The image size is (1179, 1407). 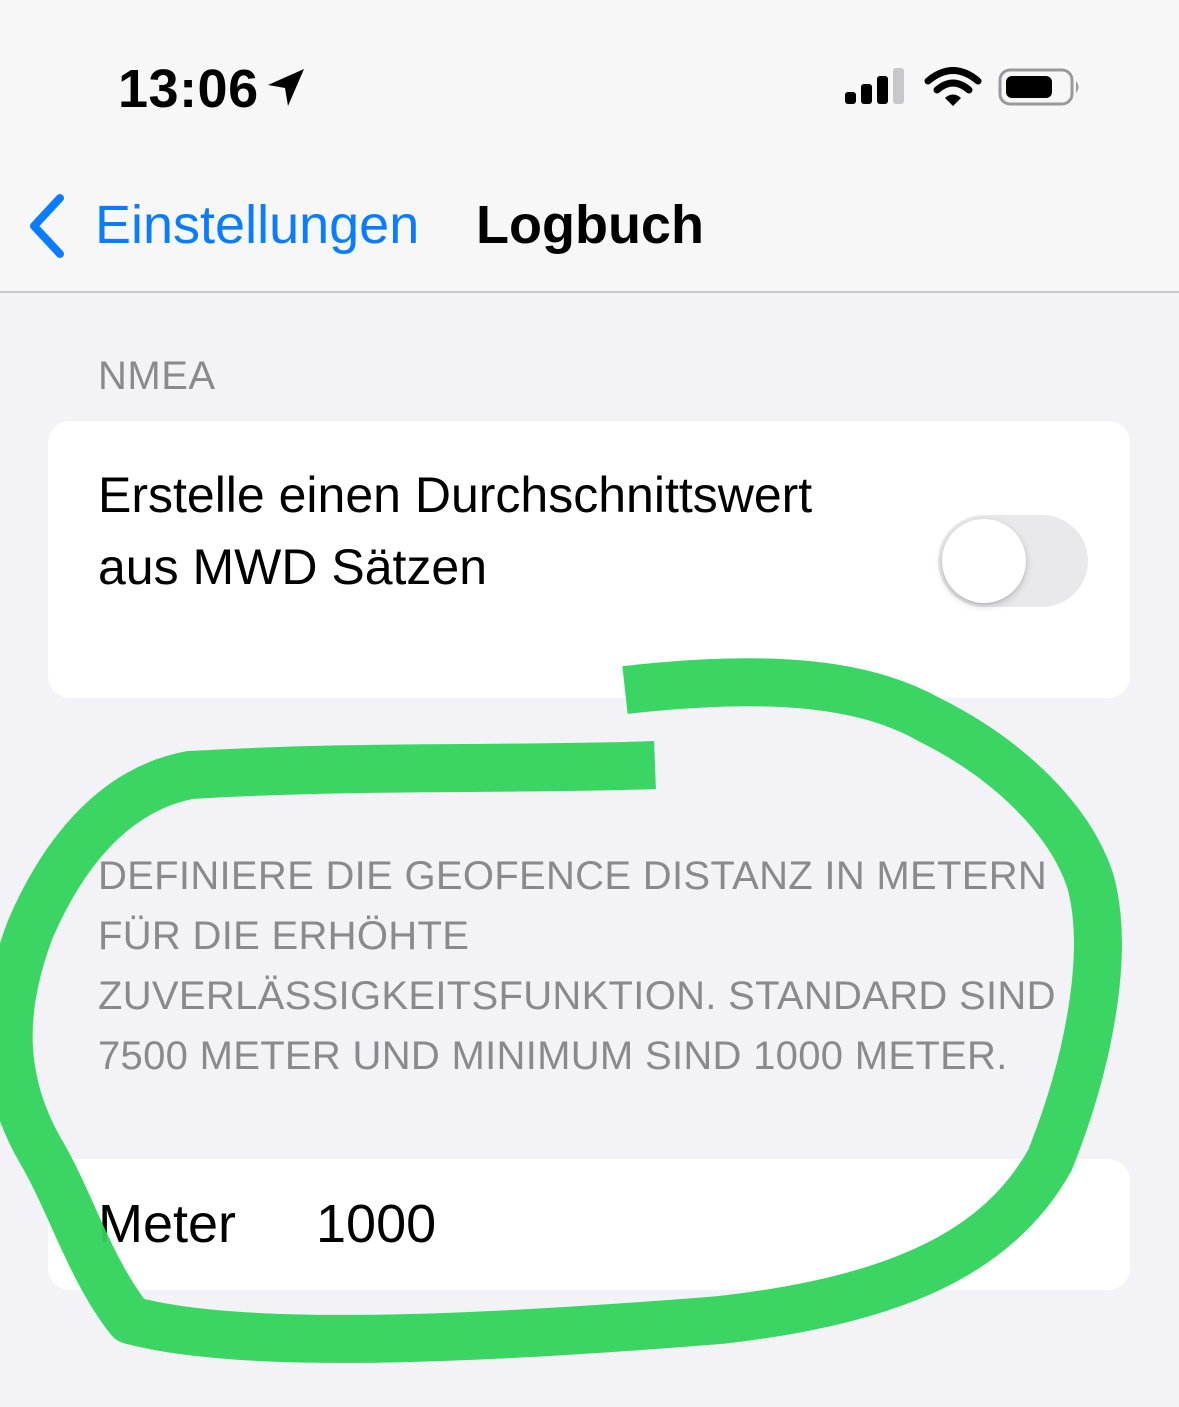 I want to click on geofence-distance-input, so click(x=616, y=1224).